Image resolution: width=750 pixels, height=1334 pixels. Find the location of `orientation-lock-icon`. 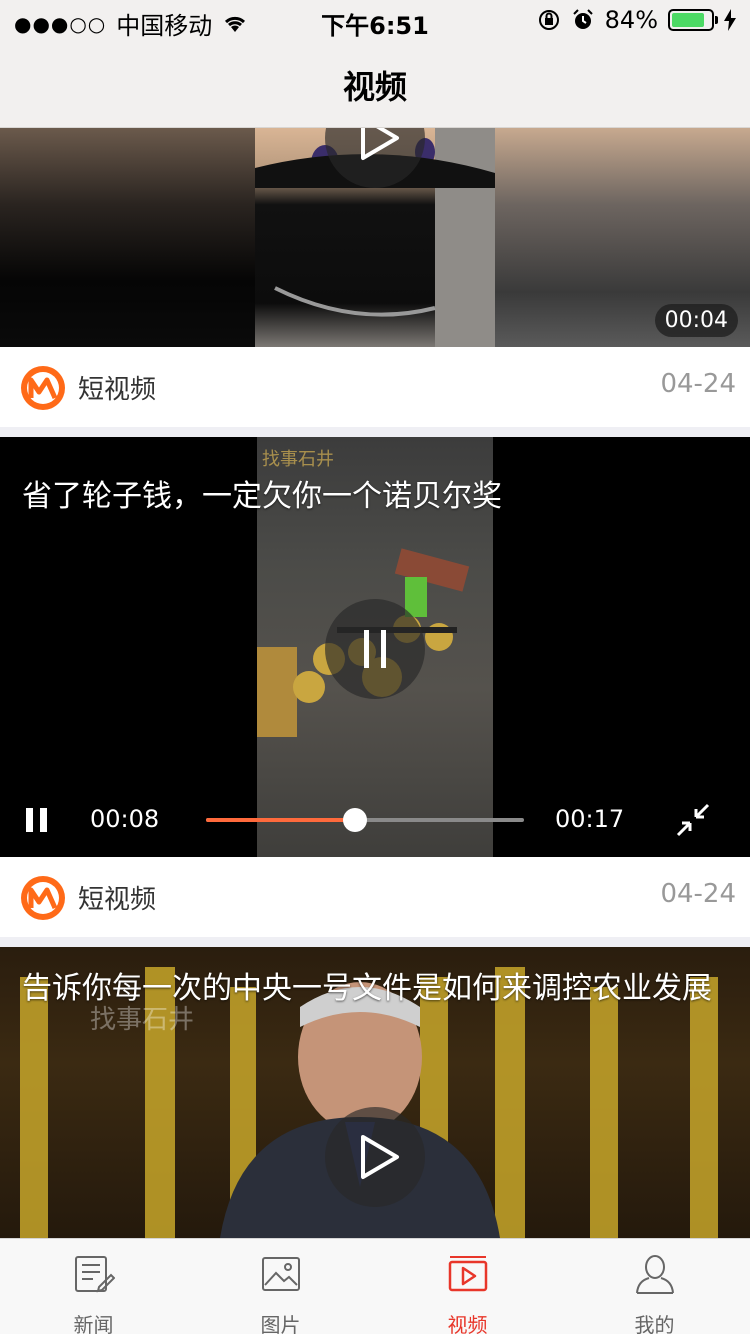

orientation-lock-icon is located at coordinates (548, 20).